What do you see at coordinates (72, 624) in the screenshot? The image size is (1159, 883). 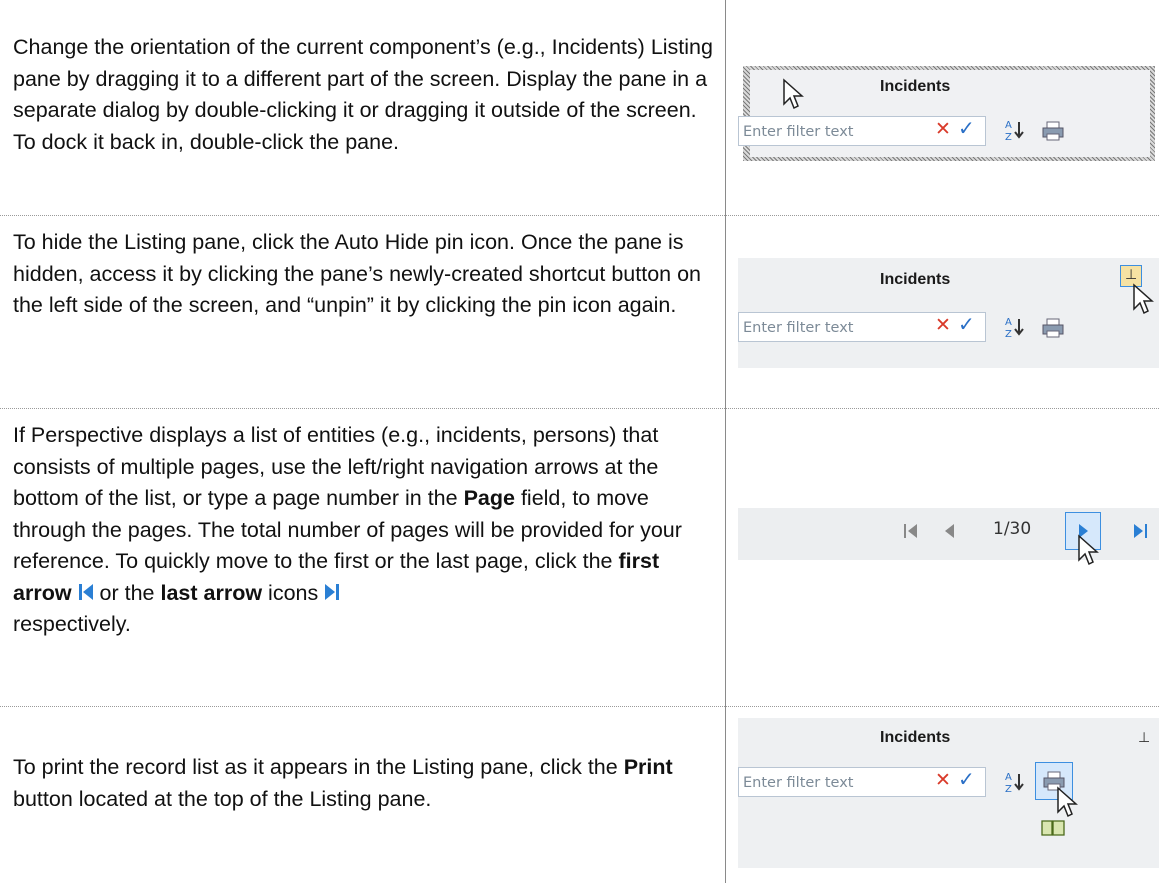 I see `row3-text: respectively.` at bounding box center [72, 624].